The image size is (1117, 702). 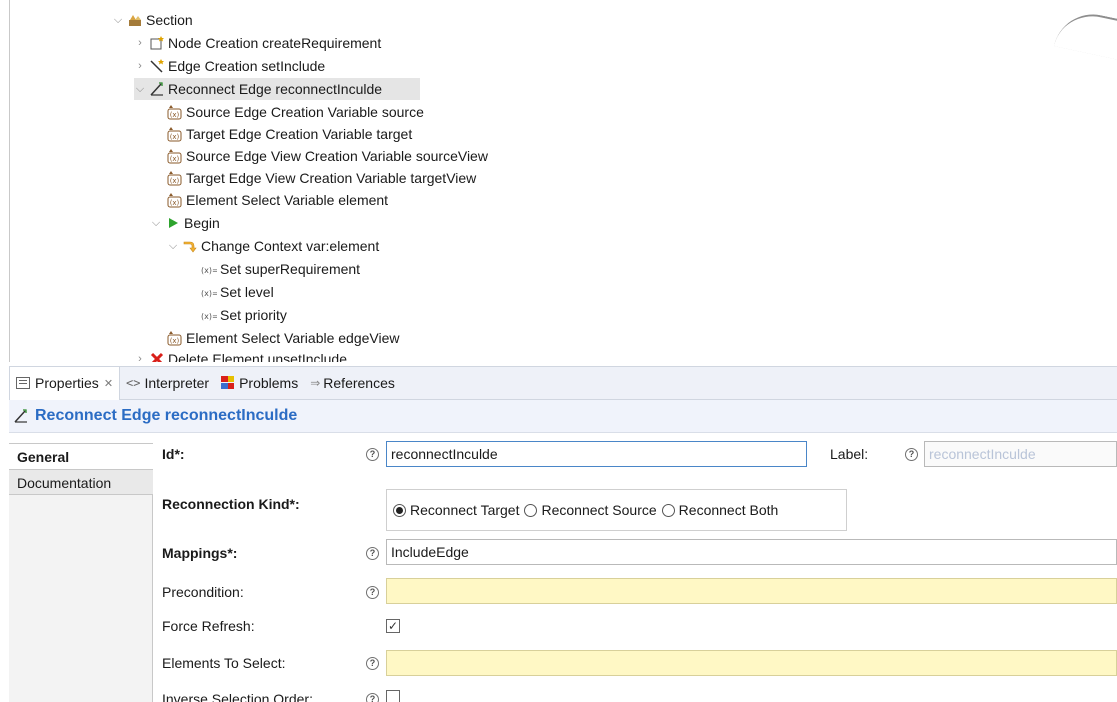 I want to click on interpreter-icon: <>, so click(x=133, y=383).